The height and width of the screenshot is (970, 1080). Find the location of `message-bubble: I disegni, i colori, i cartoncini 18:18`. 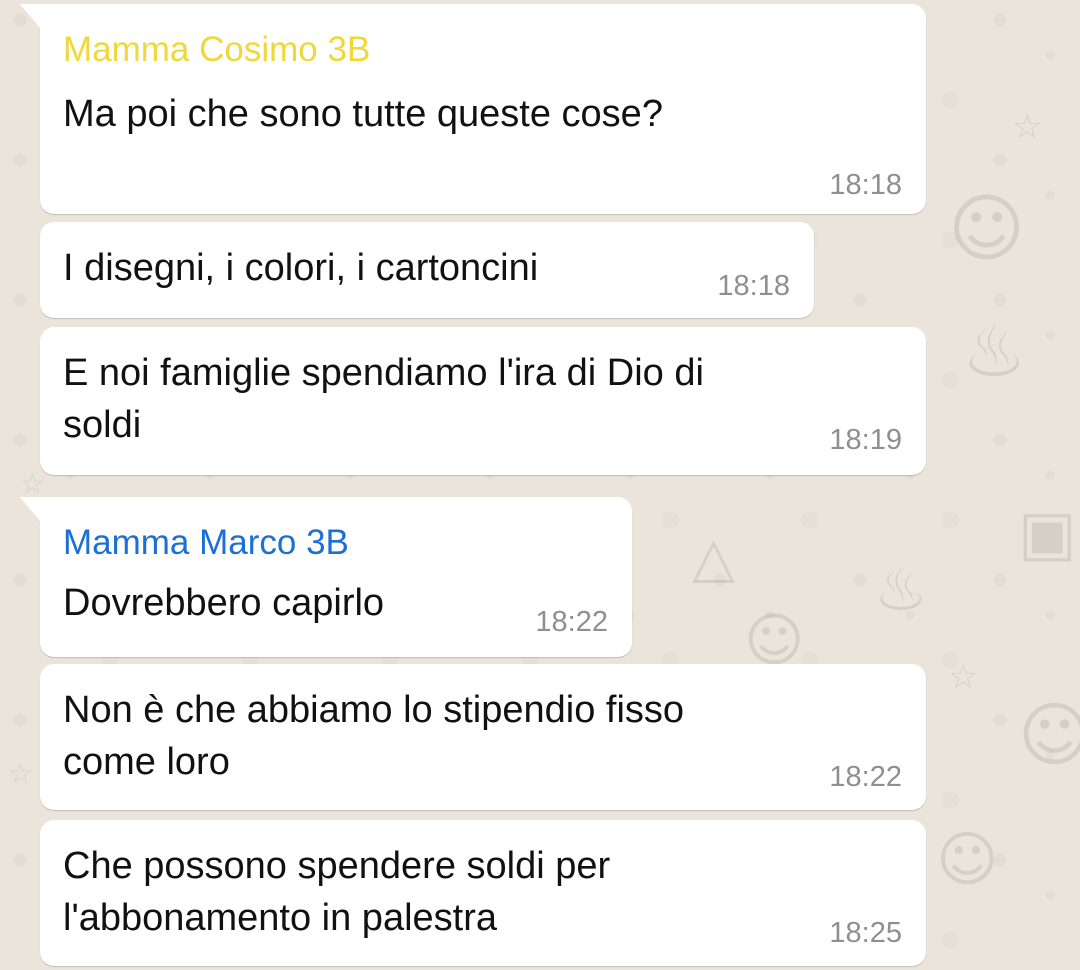

message-bubble: I disegni, i colori, i cartoncini 18:18 is located at coordinates (427, 270).